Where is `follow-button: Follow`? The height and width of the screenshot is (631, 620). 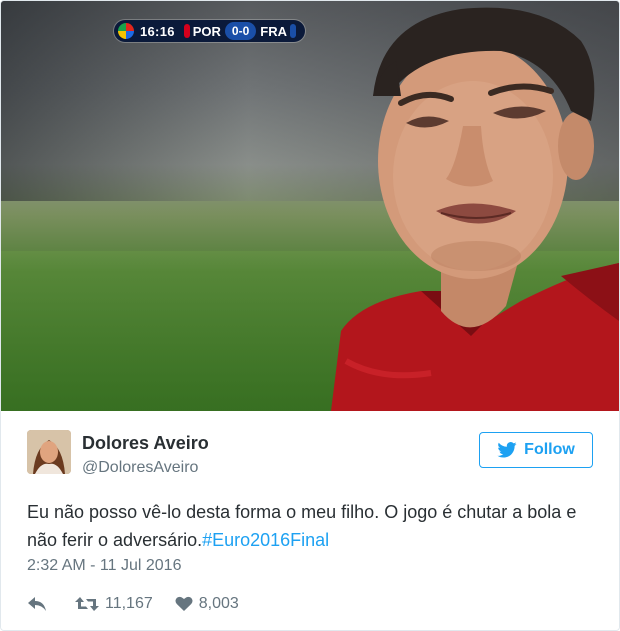
follow-button: Follow is located at coordinates (536, 450).